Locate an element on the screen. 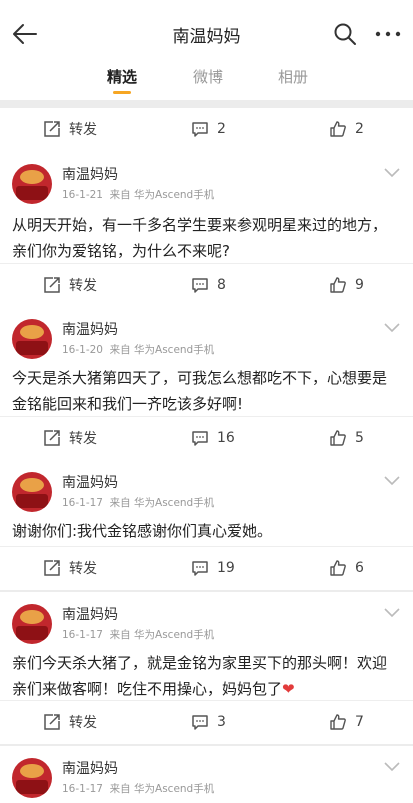 This screenshot has width=413, height=803. post-actions: 转发 19 6 is located at coordinates (206, 568).